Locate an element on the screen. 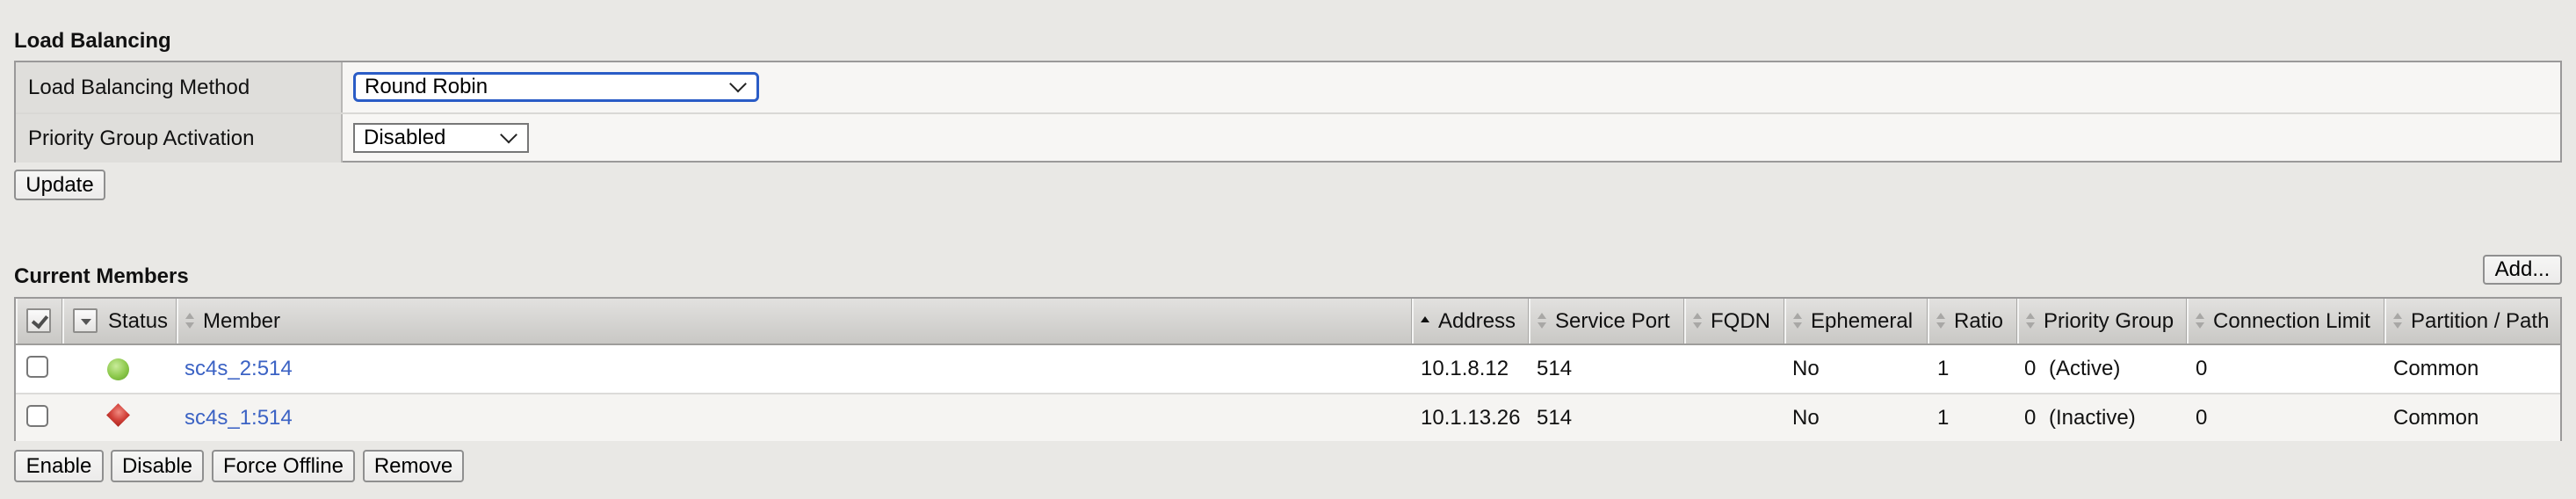 This screenshot has height=499, width=2576. member-link: sc4s_1:514 is located at coordinates (239, 418).